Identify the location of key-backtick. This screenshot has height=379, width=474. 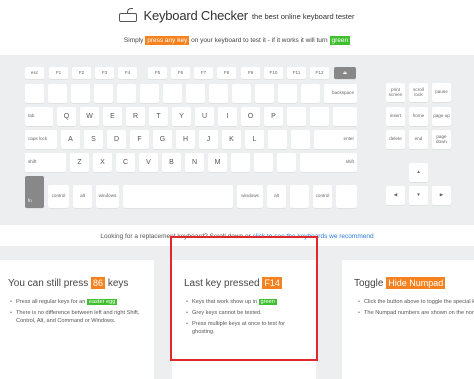
(34, 93).